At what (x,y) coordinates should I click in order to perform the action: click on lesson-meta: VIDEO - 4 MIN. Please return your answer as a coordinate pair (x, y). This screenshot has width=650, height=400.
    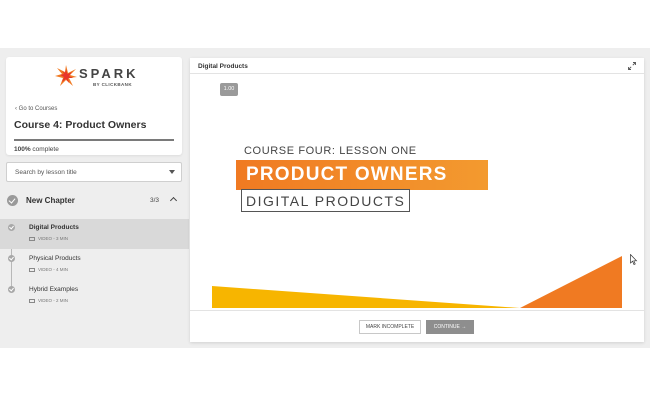
    Looking at the image, I should click on (48, 269).